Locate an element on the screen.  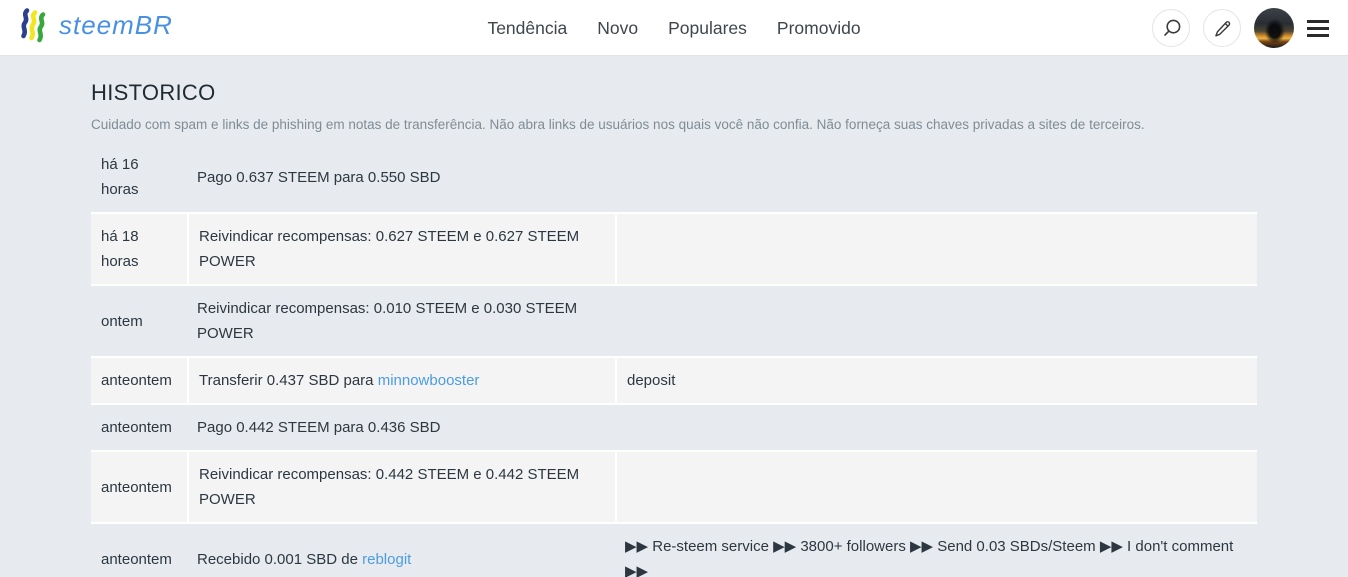
row-description: Recebido 0.001 SBD de reblogit is located at coordinates (304, 559).